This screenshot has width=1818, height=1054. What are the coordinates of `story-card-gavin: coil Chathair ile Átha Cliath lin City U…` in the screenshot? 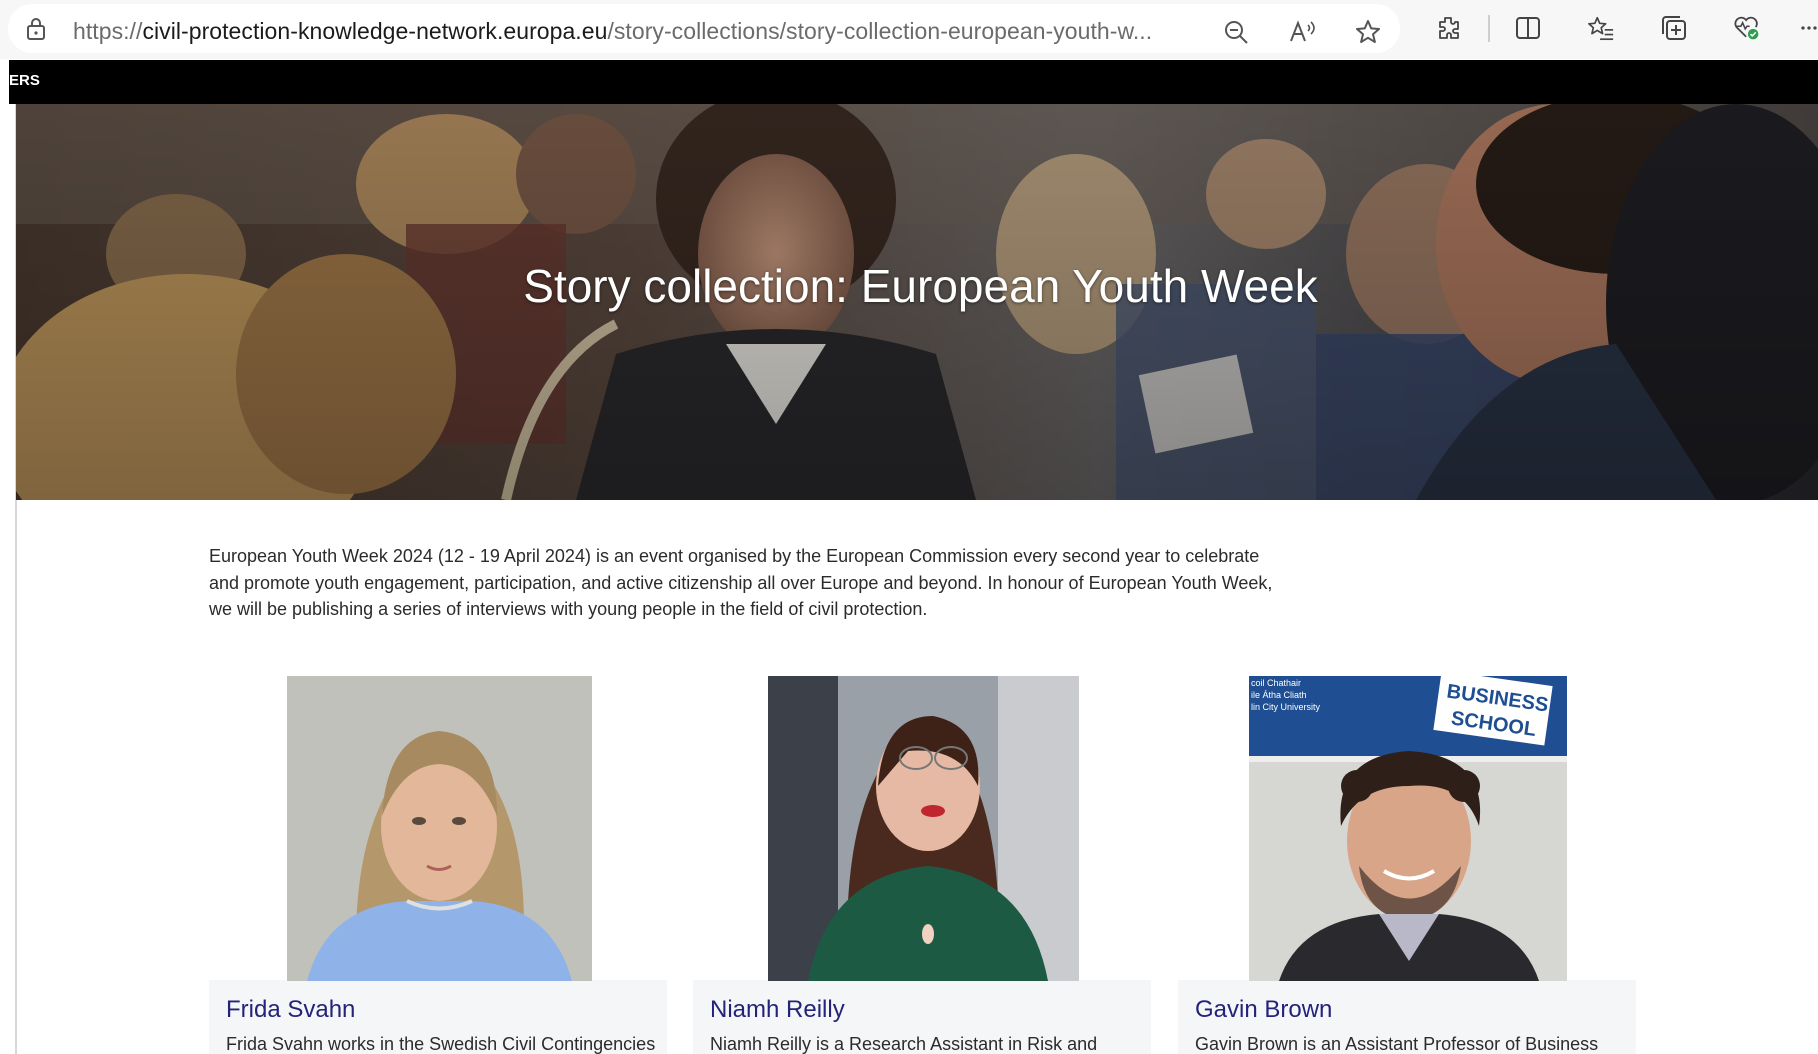 It's located at (1407, 865).